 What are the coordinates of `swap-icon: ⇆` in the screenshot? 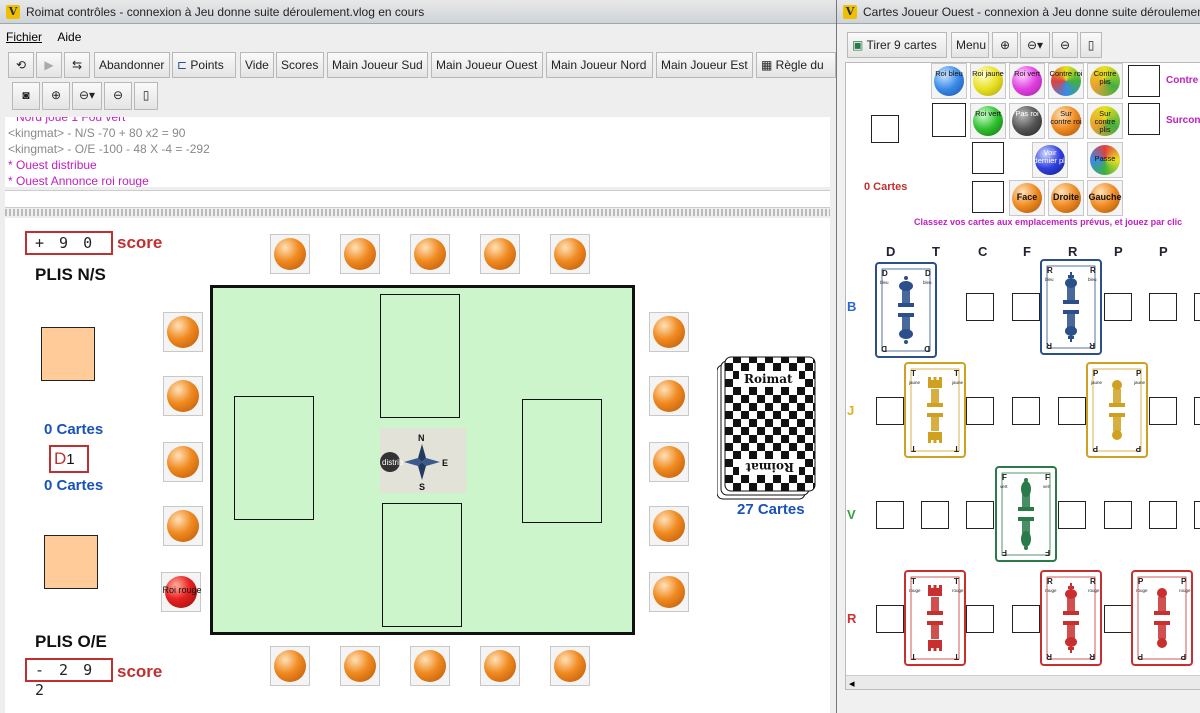 It's located at (77, 65).